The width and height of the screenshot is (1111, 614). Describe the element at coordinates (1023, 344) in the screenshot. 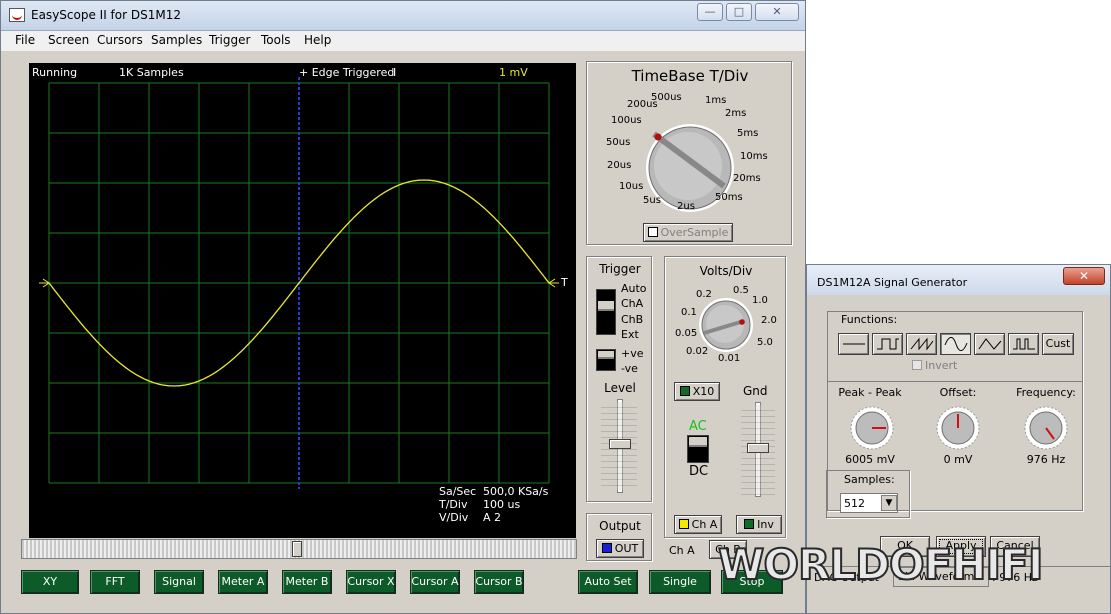

I see `function-pulse-button` at that location.